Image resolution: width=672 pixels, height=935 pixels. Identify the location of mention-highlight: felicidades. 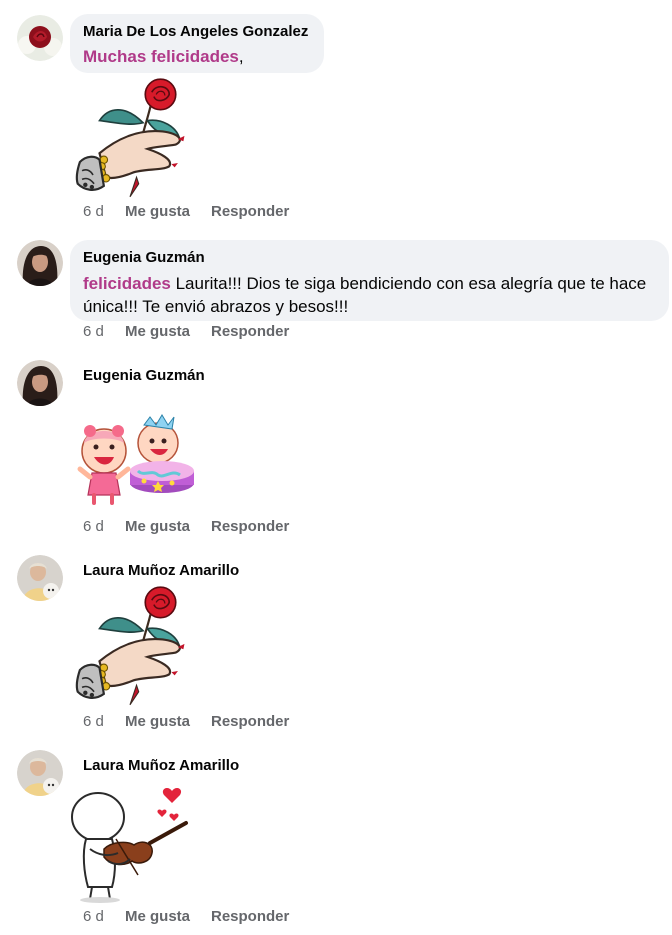
(127, 283).